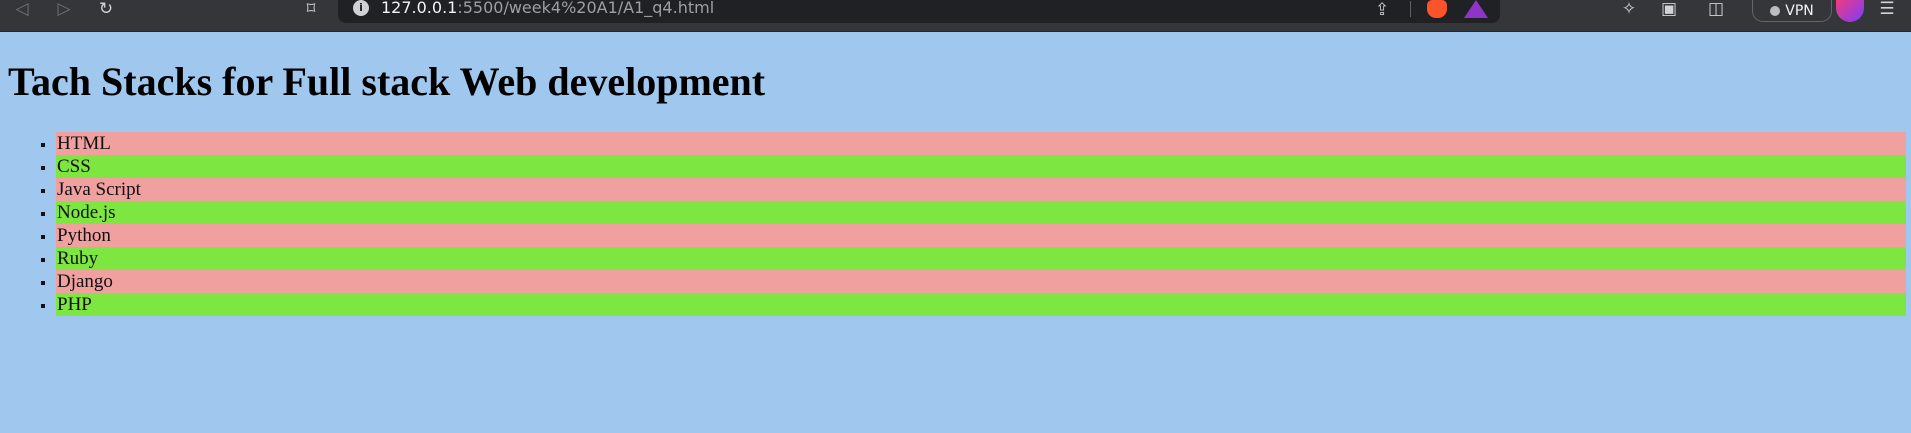 Image resolution: width=1911 pixels, height=433 pixels. Describe the element at coordinates (586, 8) in the screenshot. I see `url-path: :5500/week4%20A1/A1_q4.html` at that location.